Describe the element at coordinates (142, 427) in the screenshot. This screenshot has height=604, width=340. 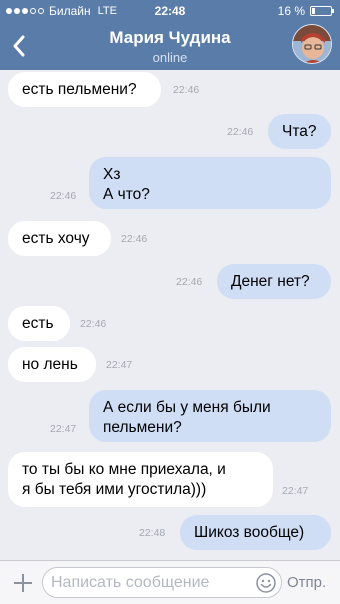
I see `message-text: пельмени?` at that location.